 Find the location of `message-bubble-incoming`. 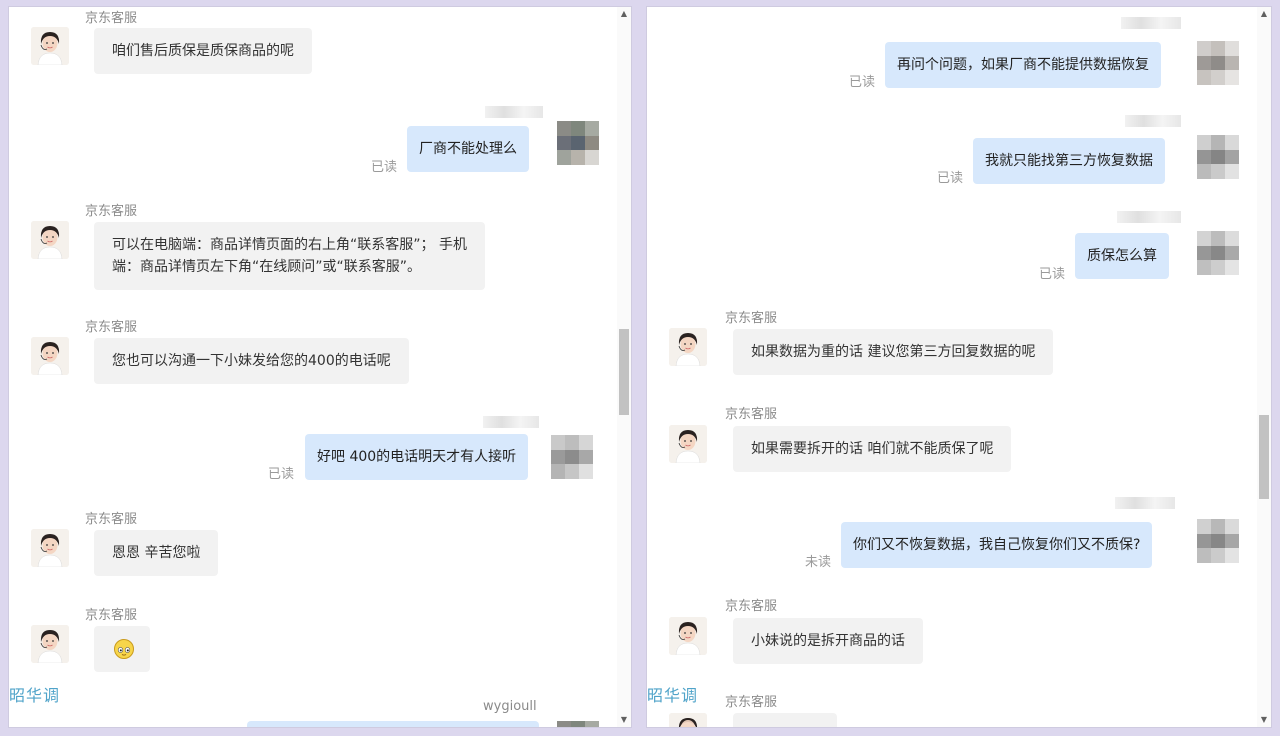

message-bubble-incoming is located at coordinates (122, 649).